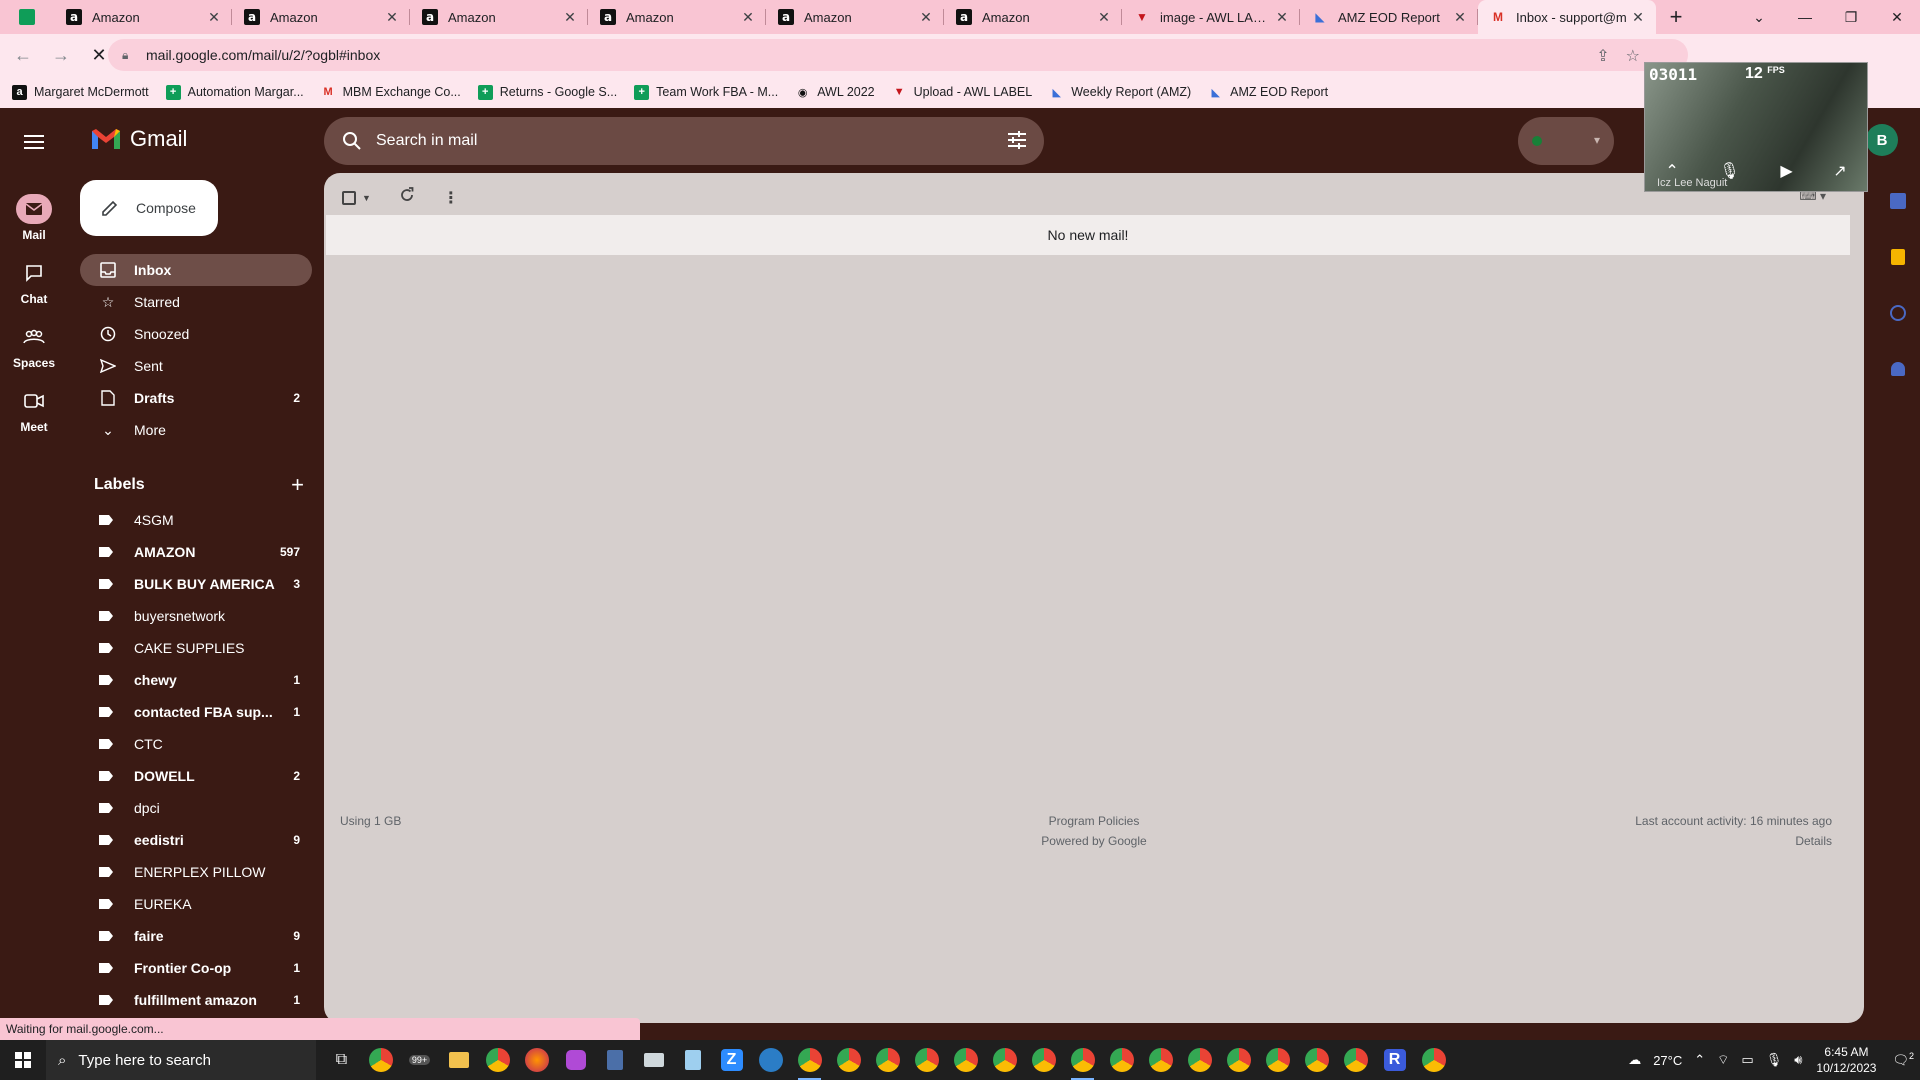 This screenshot has width=1920, height=1080. I want to click on label-item: CTC, so click(196, 744).